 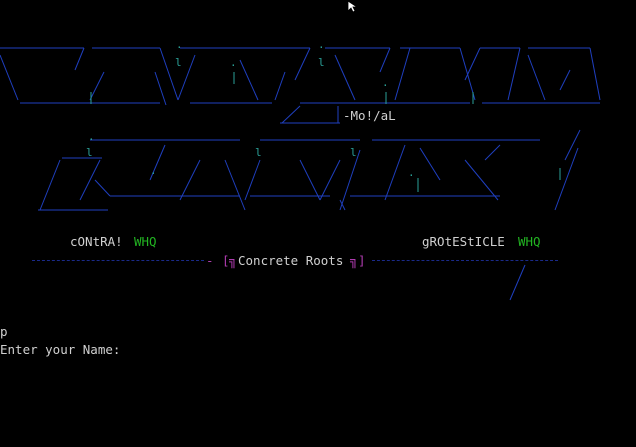 What do you see at coordinates (145, 241) in the screenshot?
I see `left-tag-group: WHQ` at bounding box center [145, 241].